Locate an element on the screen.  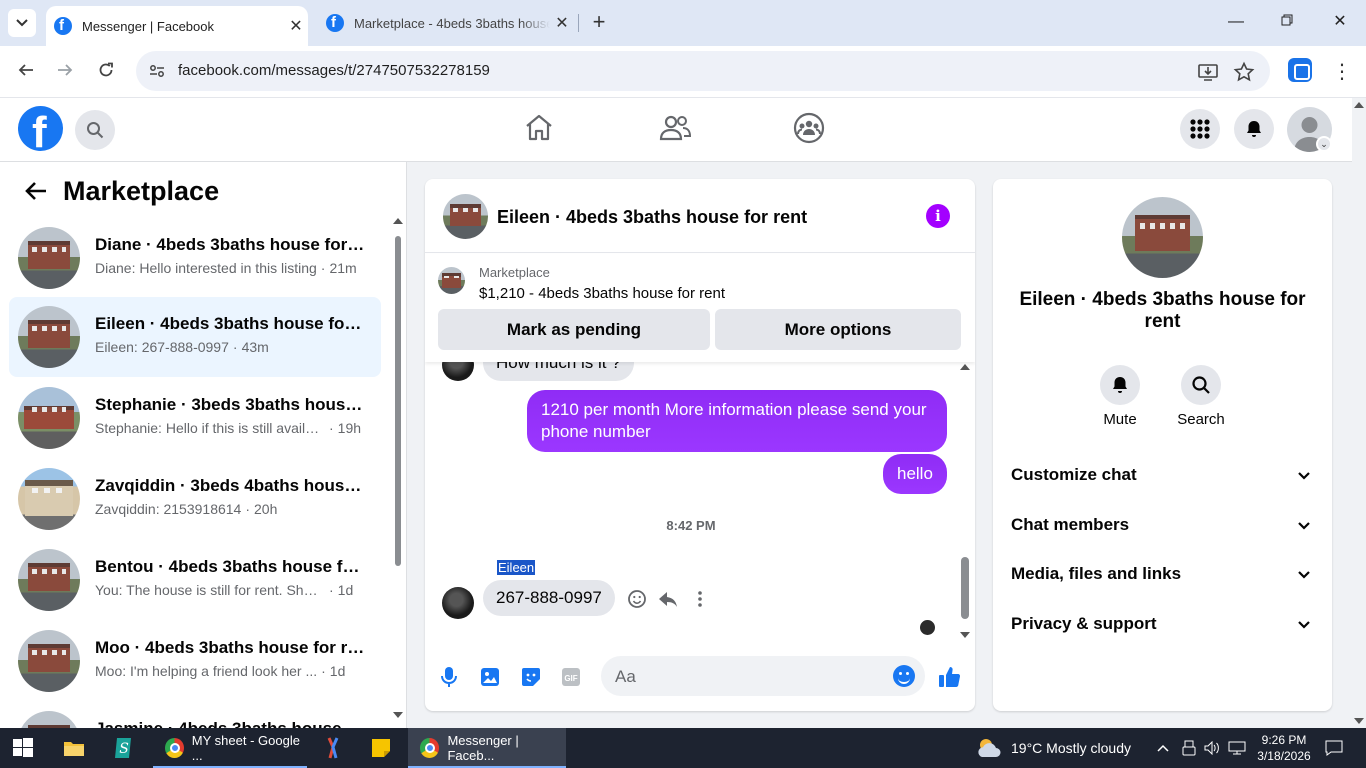
search-in-conversation-button: Search is located at coordinates (1201, 396).